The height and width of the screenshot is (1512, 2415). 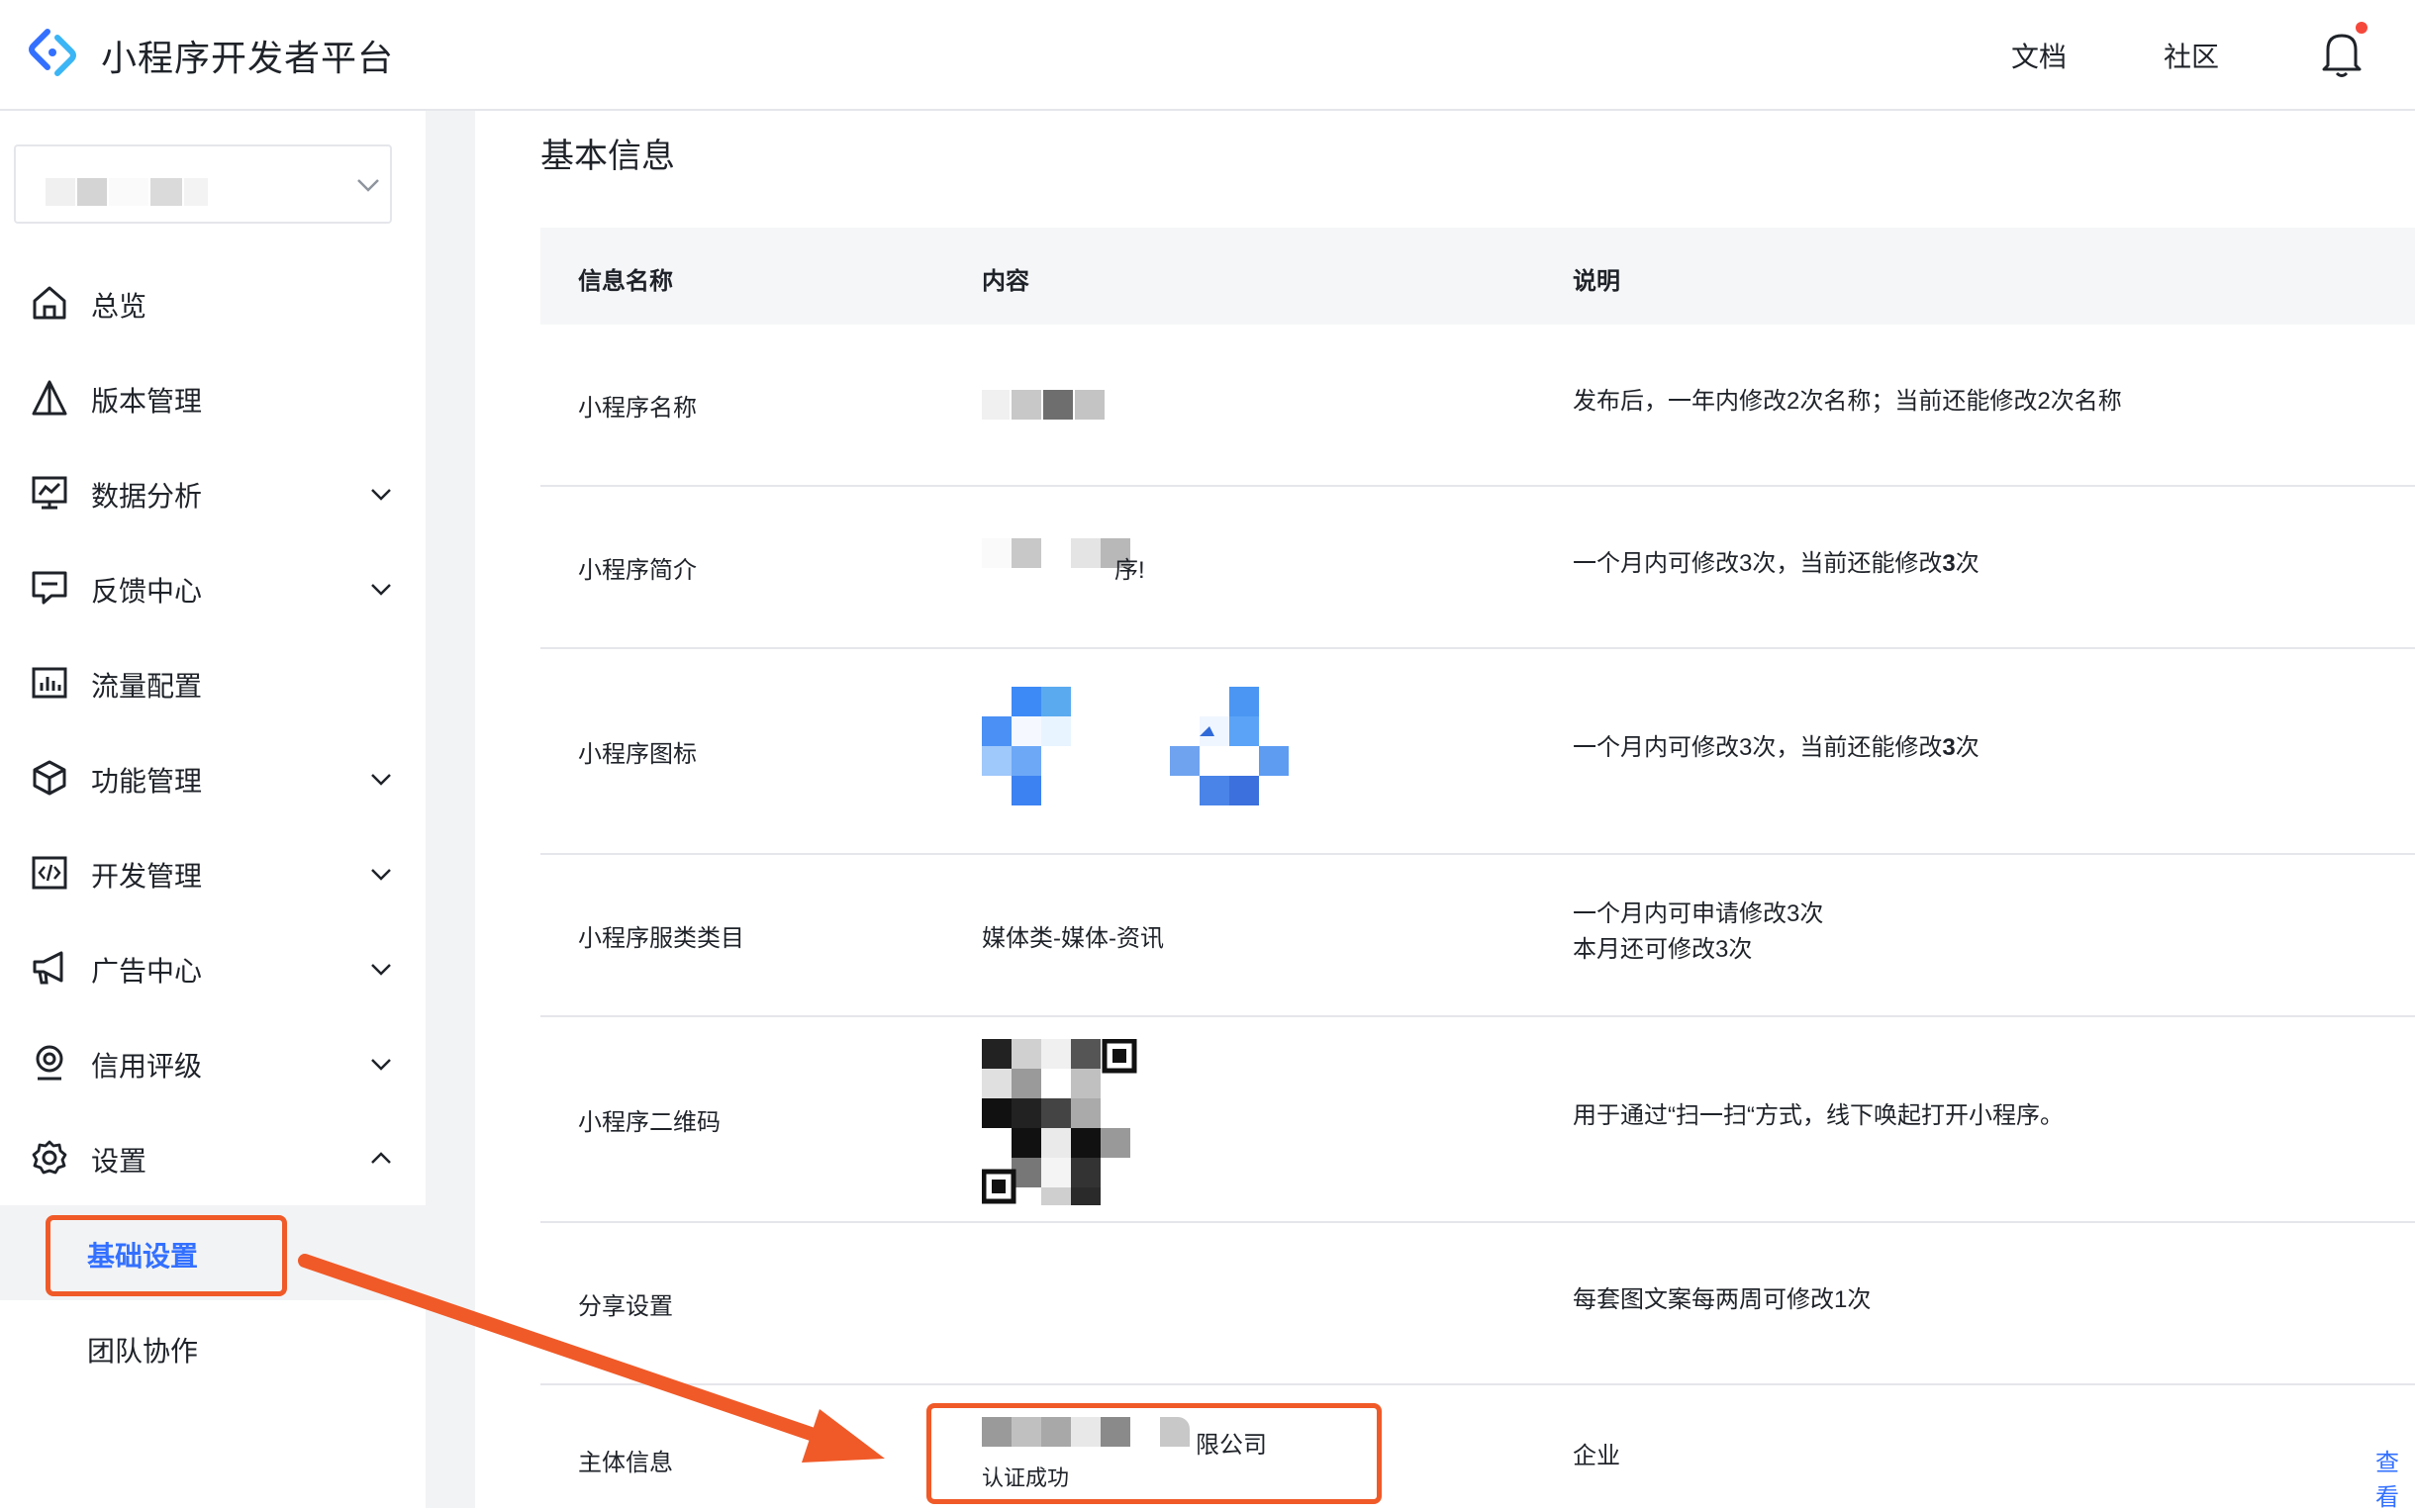 I want to click on row-label: 分享设置, so click(x=625, y=1306).